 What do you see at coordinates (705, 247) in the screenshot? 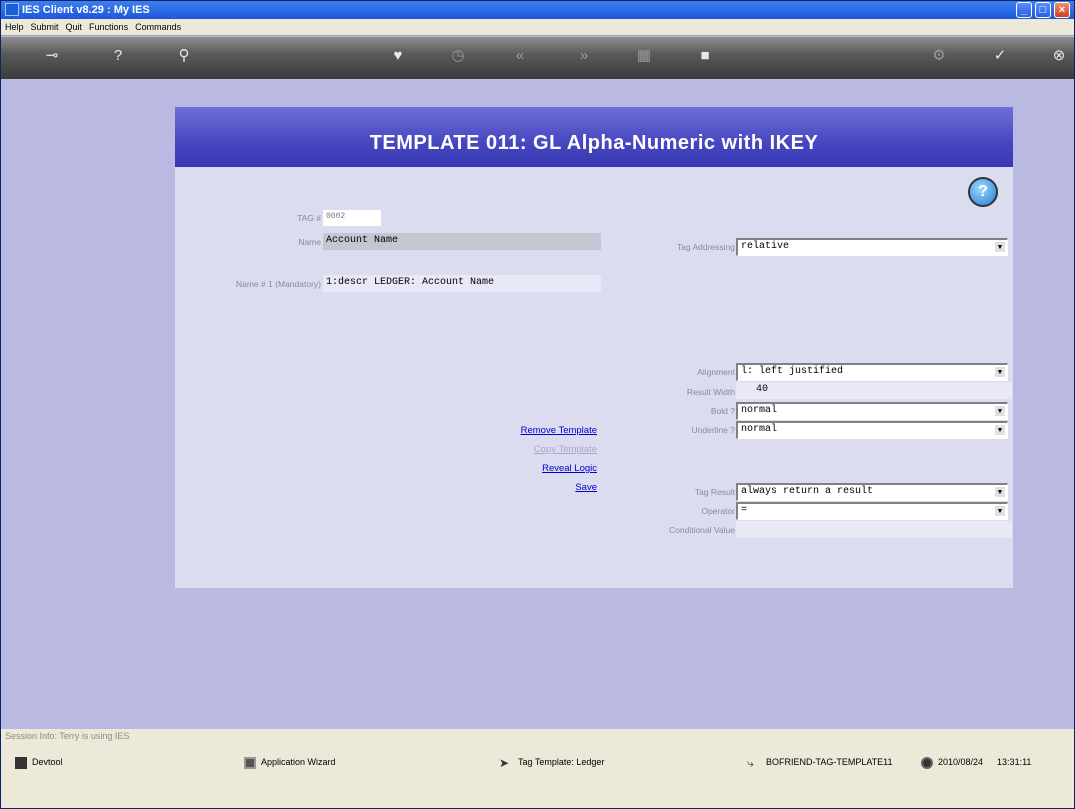
I see `tag-addressing-label: Tag Addressing` at bounding box center [705, 247].